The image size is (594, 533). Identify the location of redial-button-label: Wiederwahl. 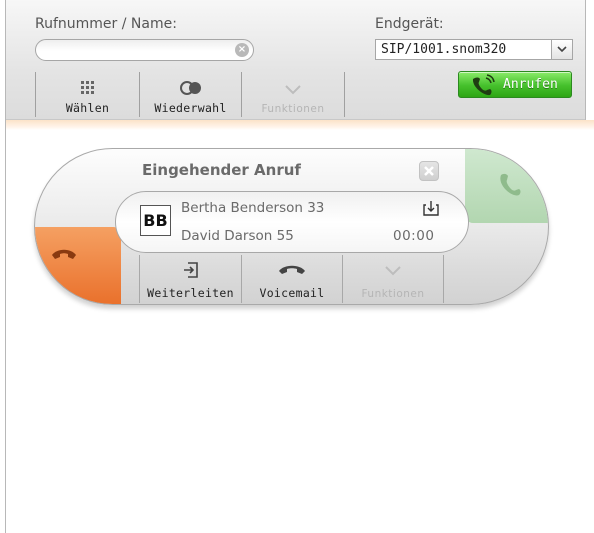
(190, 108).